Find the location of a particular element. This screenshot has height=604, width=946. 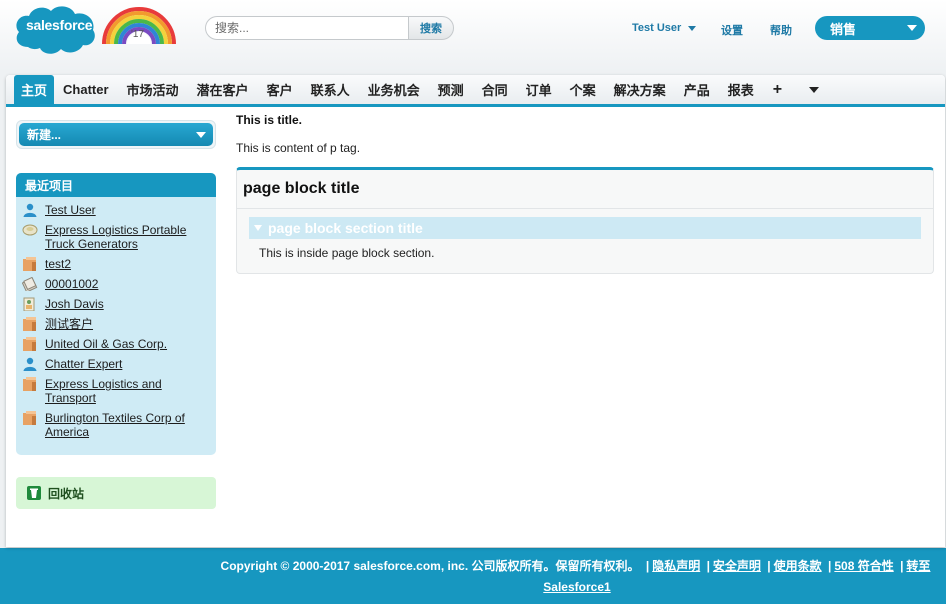

user-menu: Test User is located at coordinates (664, 28).